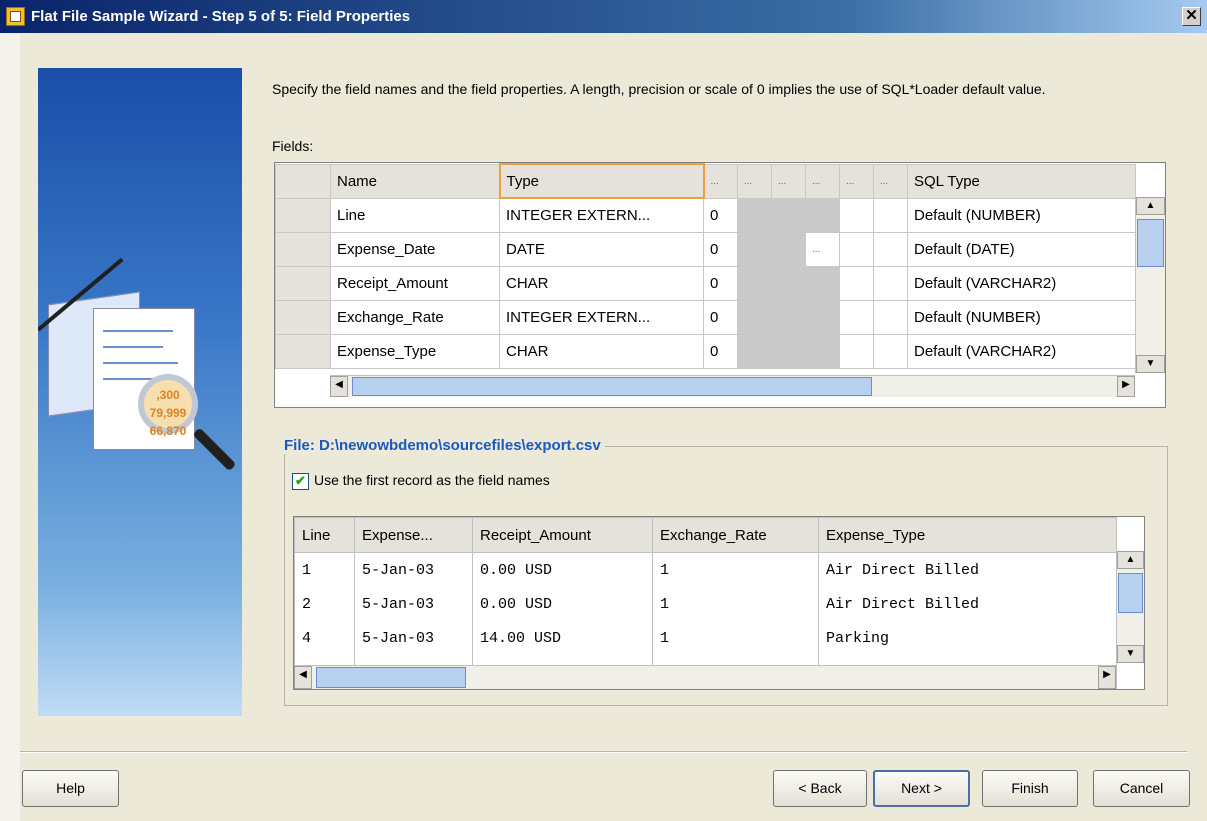 The width and height of the screenshot is (1207, 821). Describe the element at coordinates (415, 181) in the screenshot. I see `column-header-name: Name` at that location.